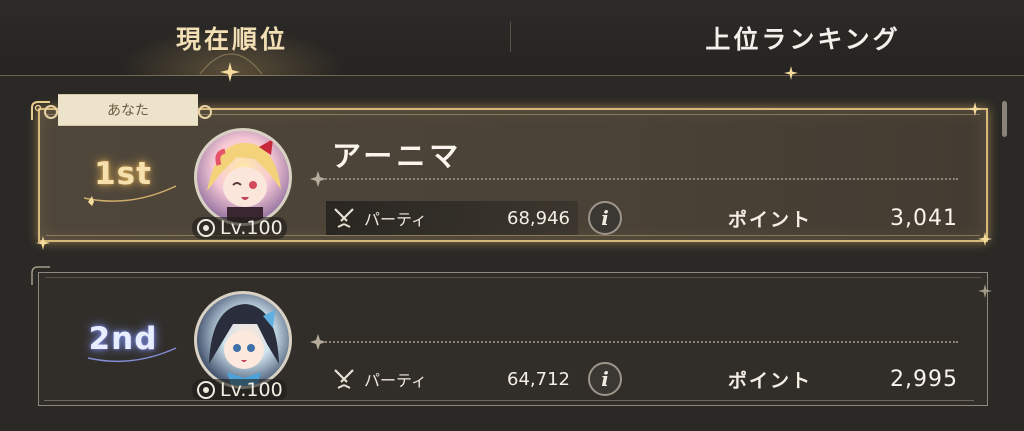 The image size is (1024, 431). I want to click on tab-top-ranking-label: 上位ランキング, so click(803, 39).